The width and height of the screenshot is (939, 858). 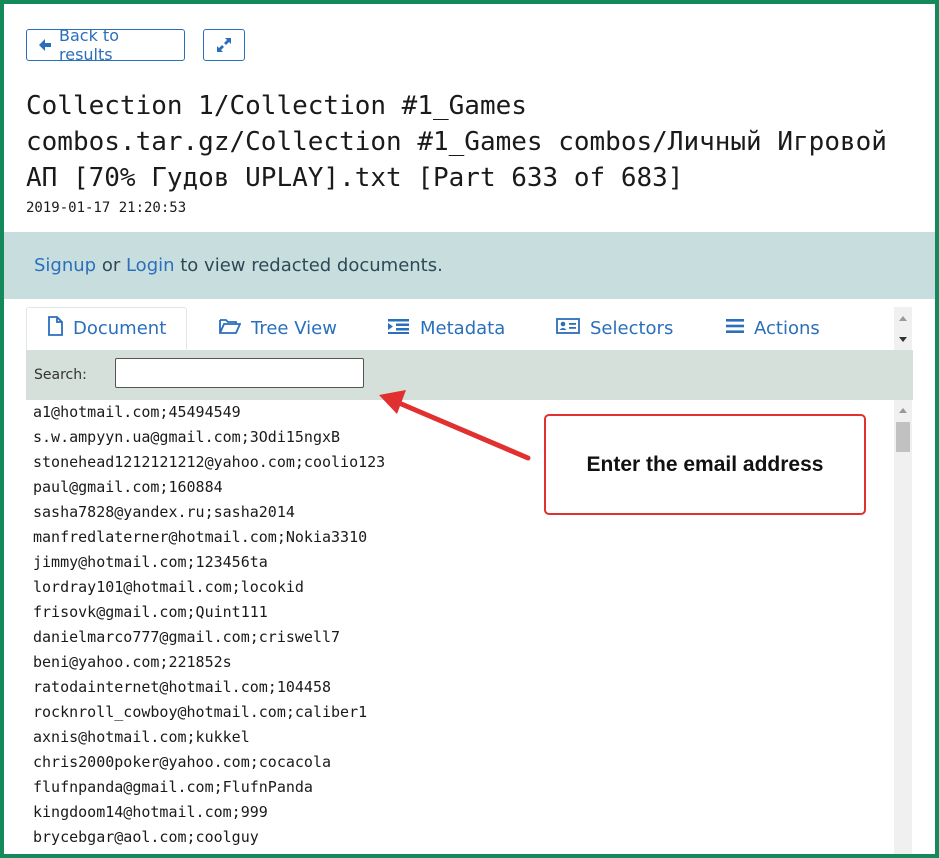 I want to click on back-to-results-button: Back to results, so click(x=105, y=45).